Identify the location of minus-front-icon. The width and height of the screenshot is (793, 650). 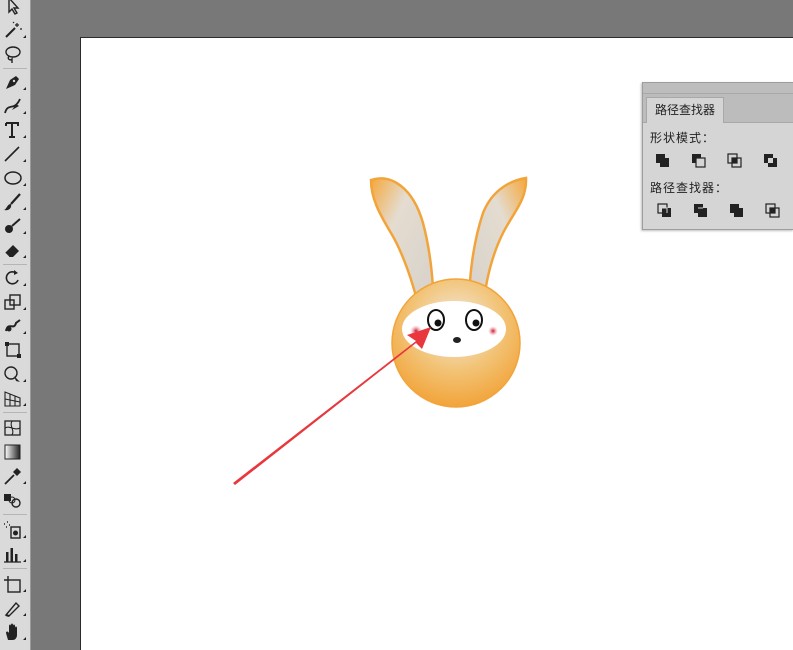
(699, 161).